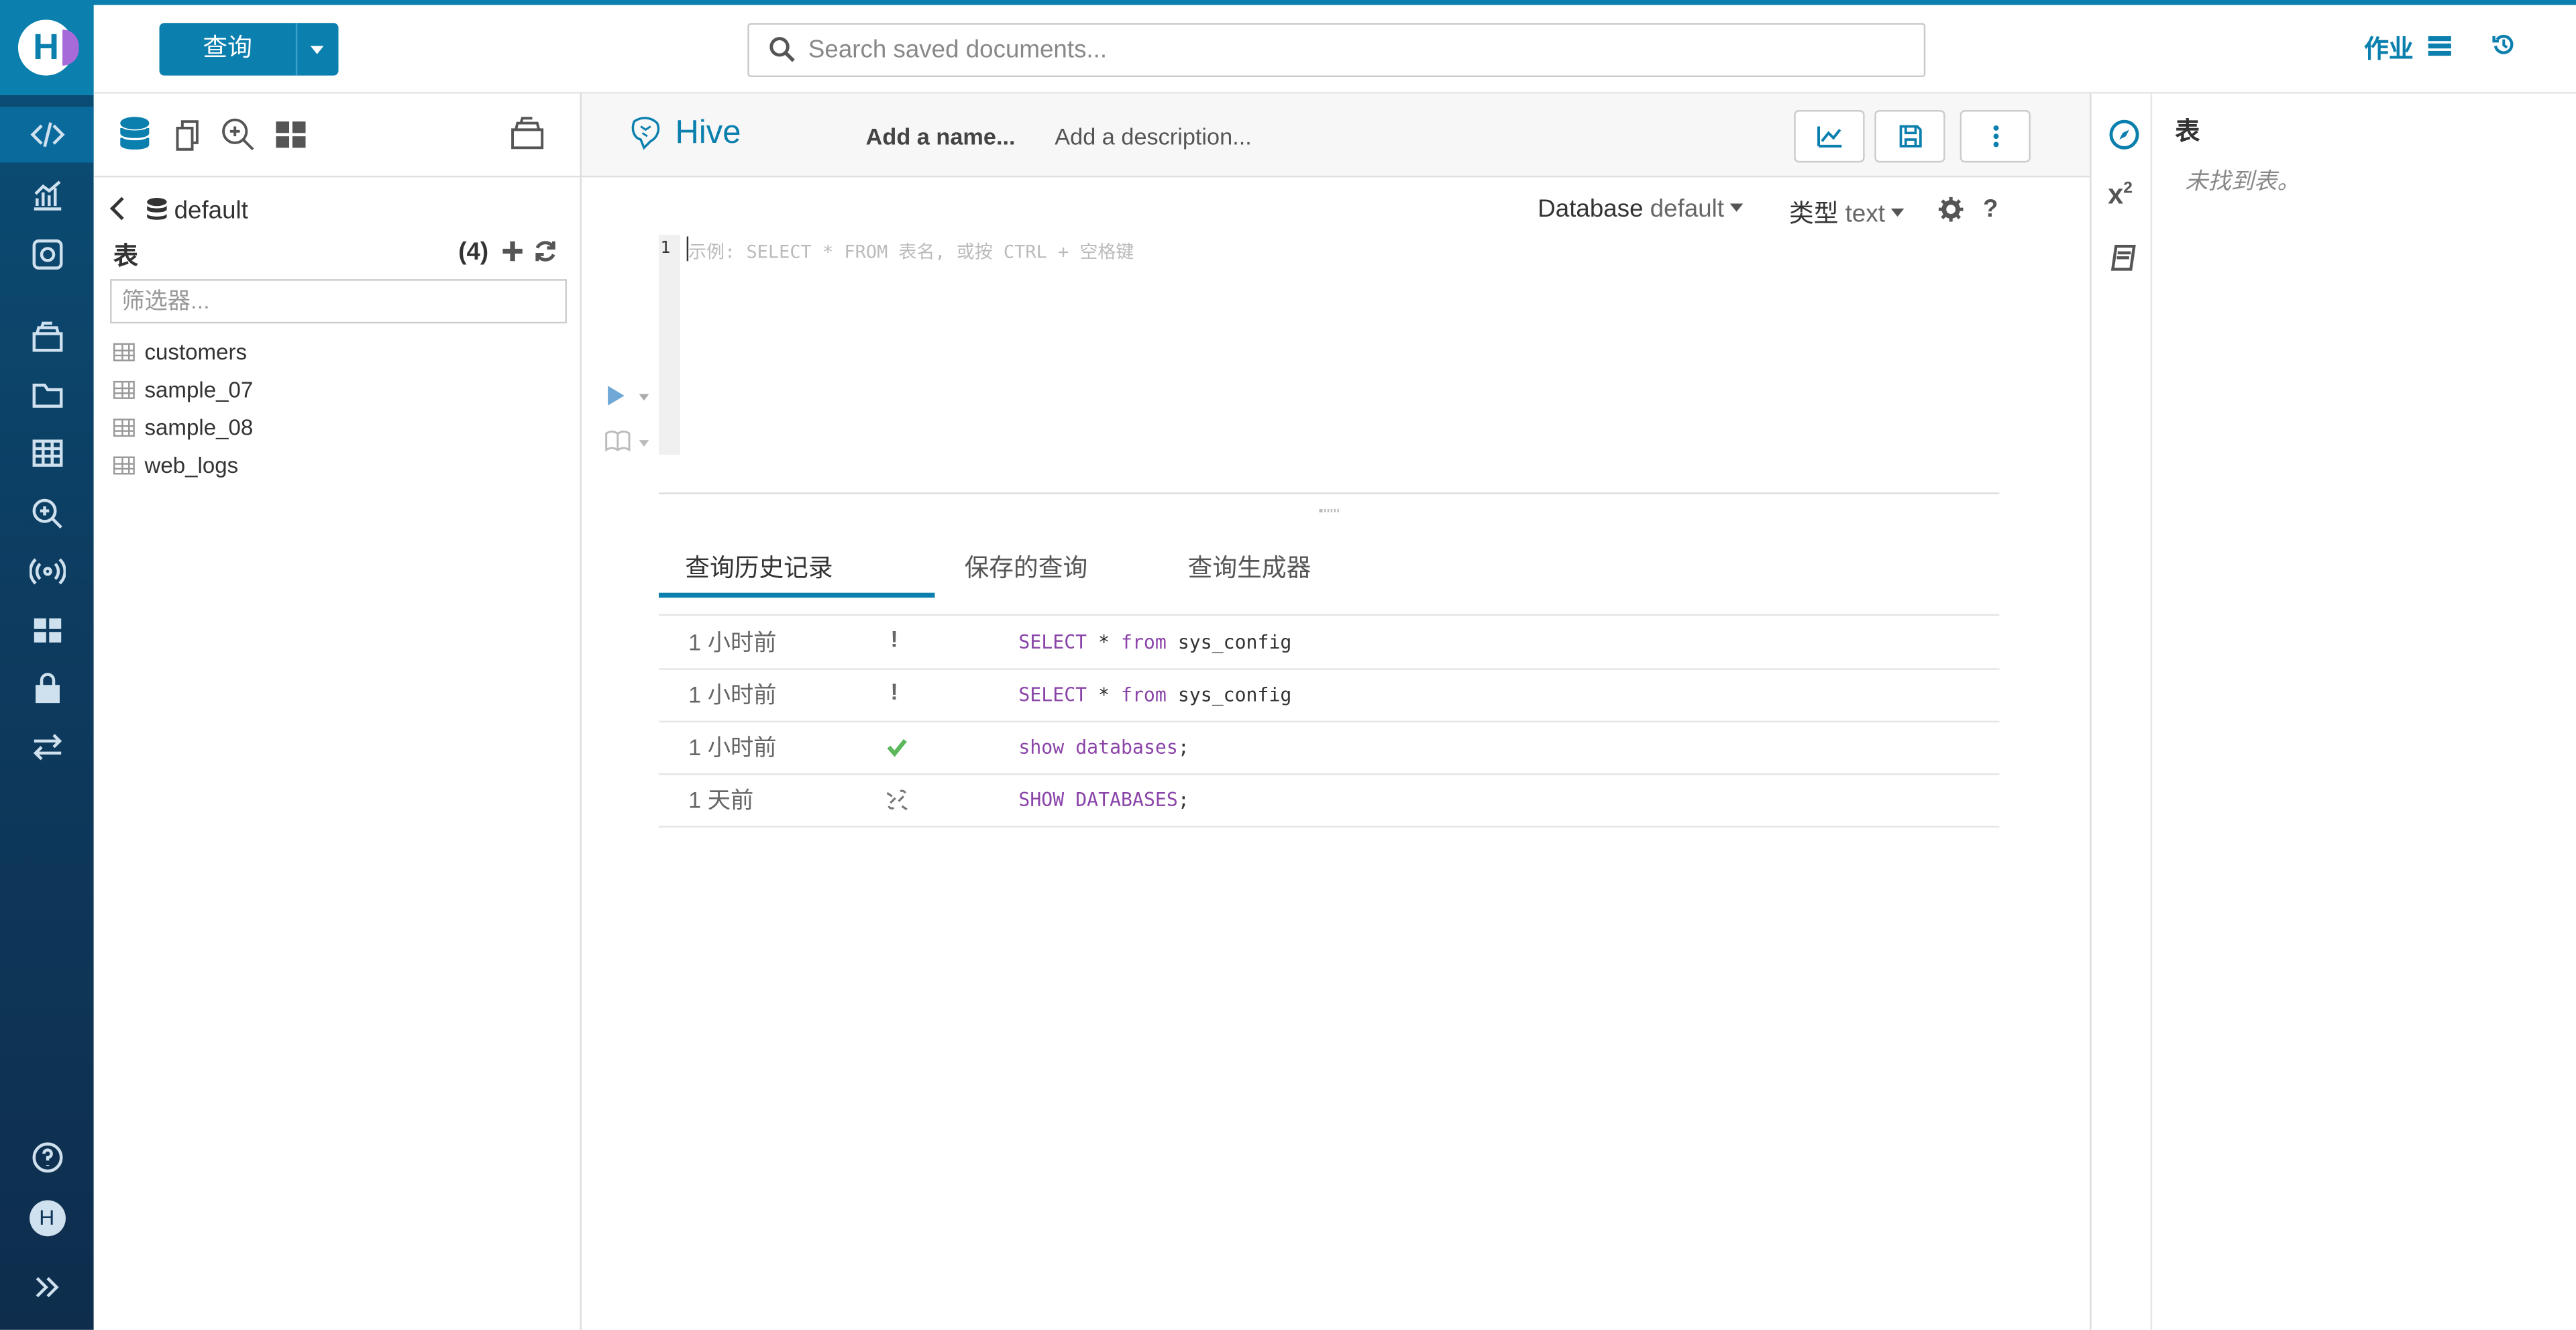 This screenshot has width=2576, height=1330. Describe the element at coordinates (527, 134) in the screenshot. I see `open-folder-icon` at that location.